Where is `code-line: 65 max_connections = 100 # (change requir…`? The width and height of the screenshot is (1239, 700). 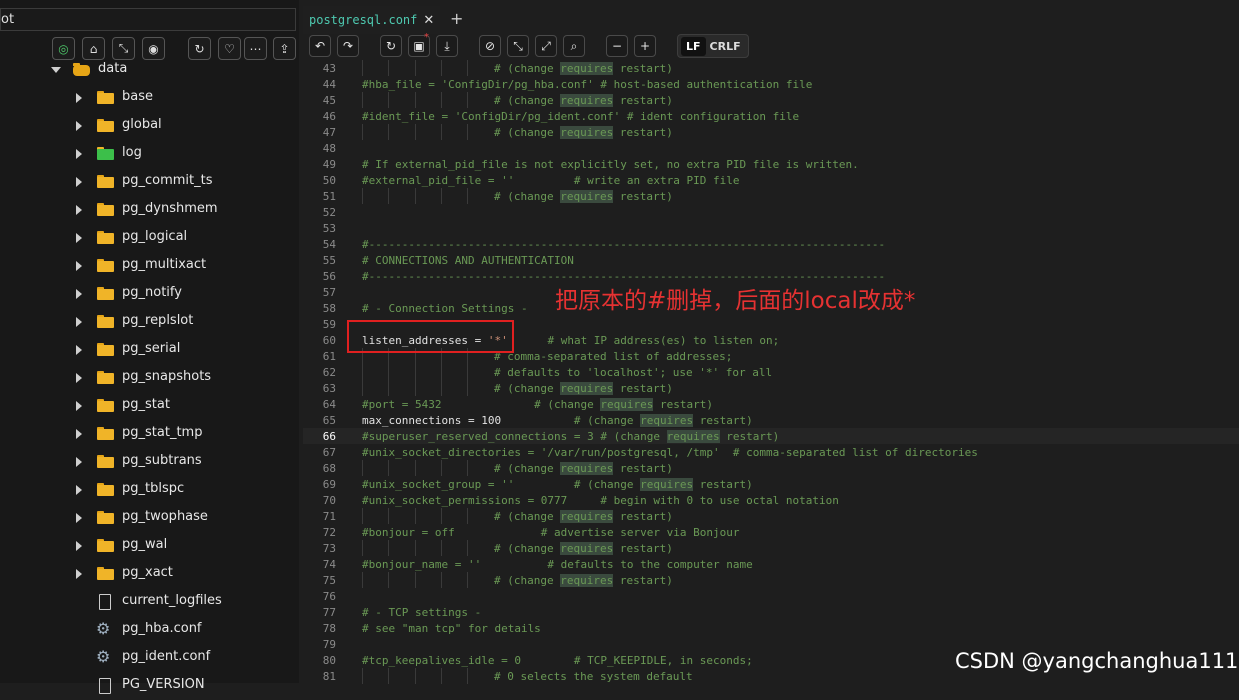
code-line: 65 max_connections = 100 # (change requir… is located at coordinates (771, 420).